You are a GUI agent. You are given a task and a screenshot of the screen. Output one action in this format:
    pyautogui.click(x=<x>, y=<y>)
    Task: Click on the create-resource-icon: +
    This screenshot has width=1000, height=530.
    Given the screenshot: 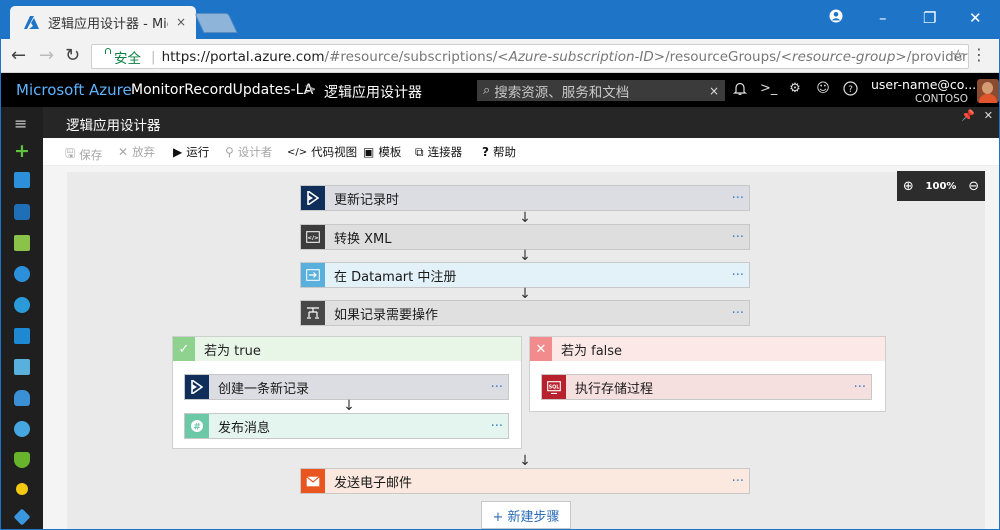 What is the action you would take?
    pyautogui.click(x=22, y=151)
    